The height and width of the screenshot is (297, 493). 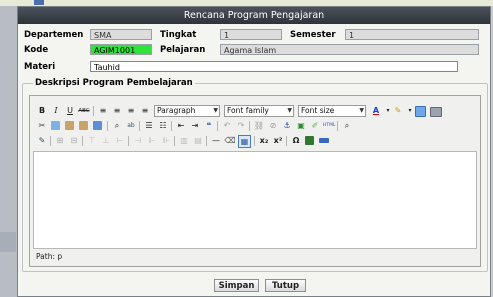 What do you see at coordinates (60, 141) in the screenshot?
I see `table-icon: ⊞` at bounding box center [60, 141].